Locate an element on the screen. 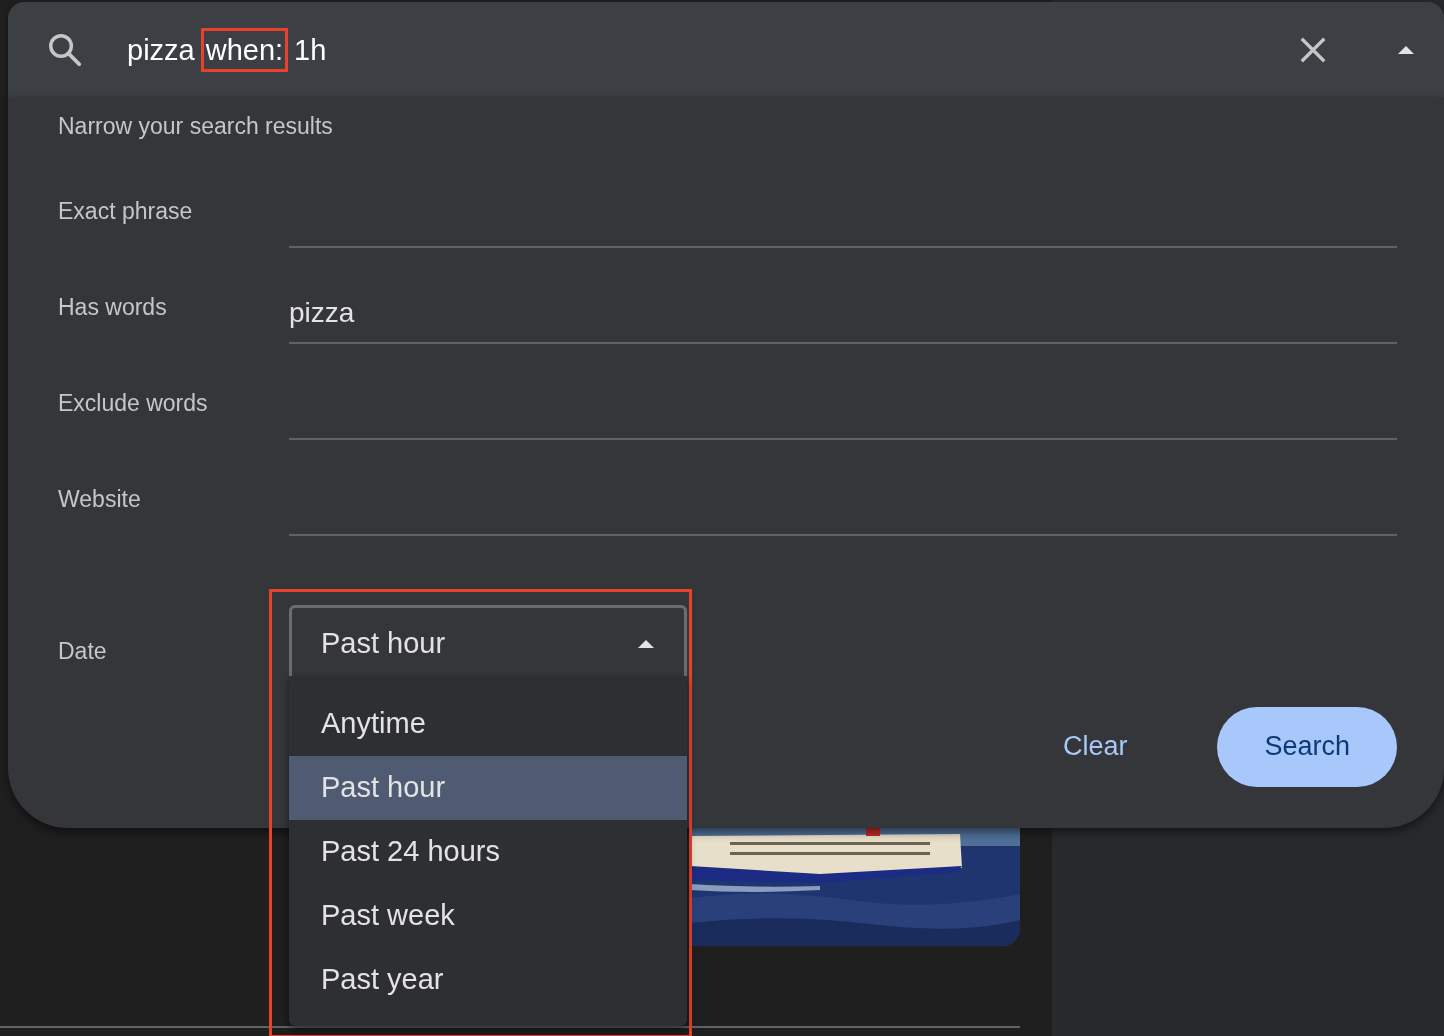  query-text: pizza is located at coordinates (161, 50).